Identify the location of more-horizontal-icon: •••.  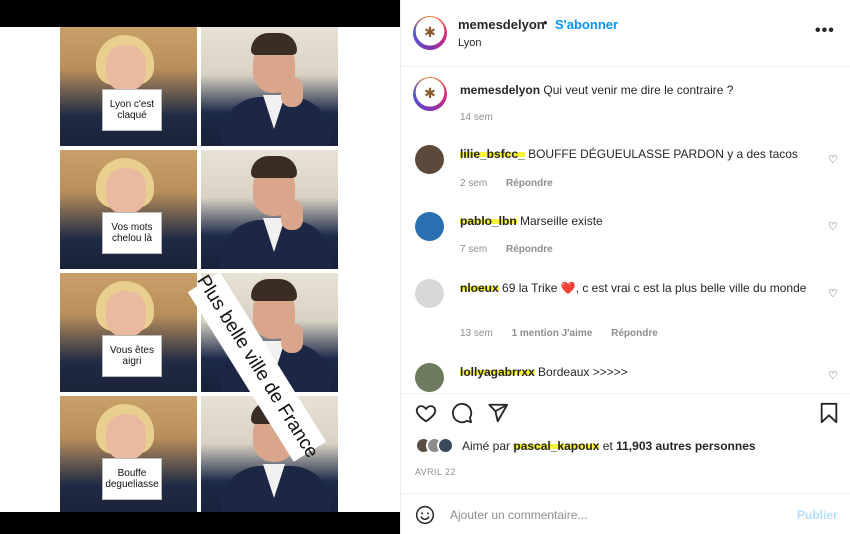
(825, 31).